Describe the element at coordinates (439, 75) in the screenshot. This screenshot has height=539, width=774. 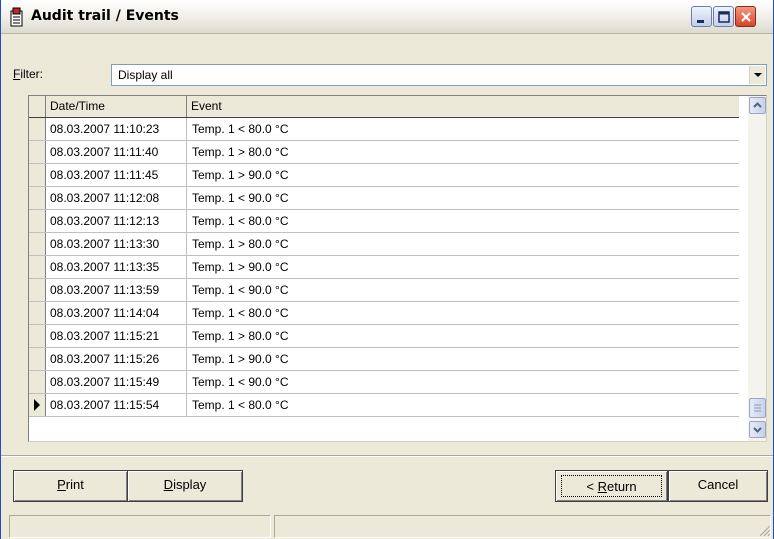
I see `filter-dropdown: Display all` at that location.